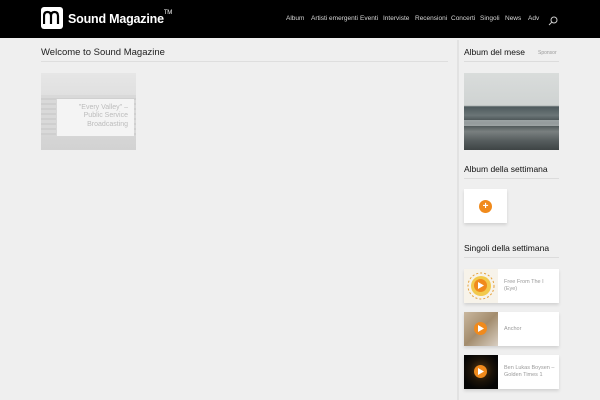  I want to click on search-icon, so click(553, 19).